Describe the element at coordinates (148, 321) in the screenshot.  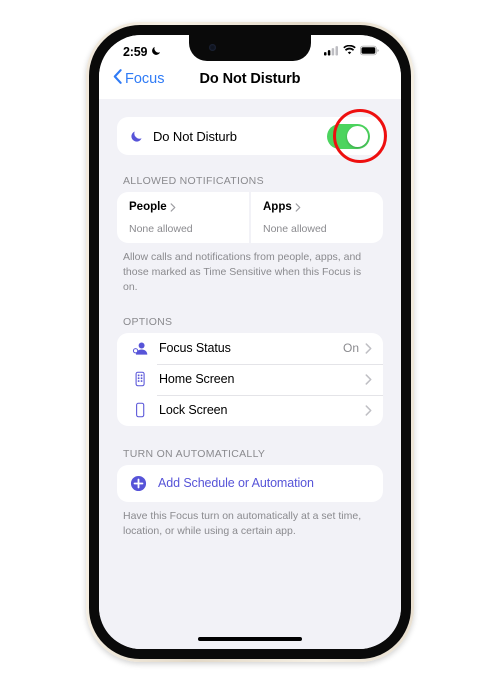
I see `options-header: OPTIONS` at that location.